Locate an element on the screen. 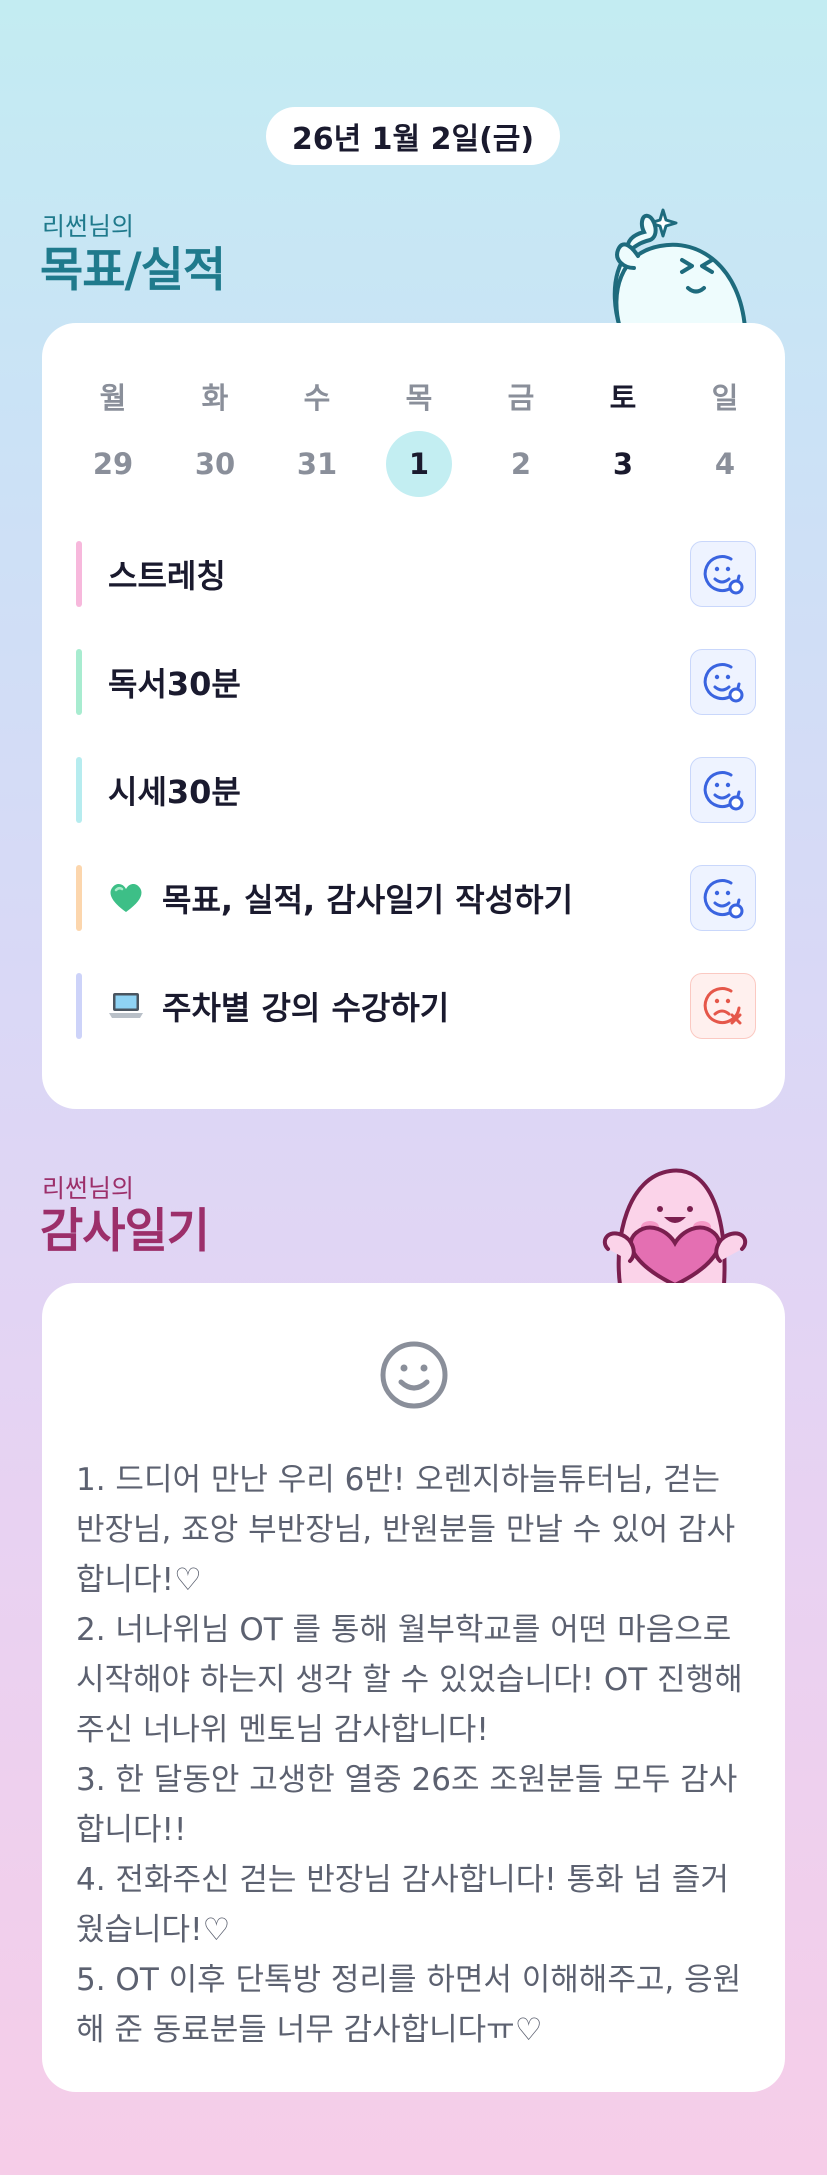 The width and height of the screenshot is (827, 2175). sad-x-icon is located at coordinates (722, 1006).